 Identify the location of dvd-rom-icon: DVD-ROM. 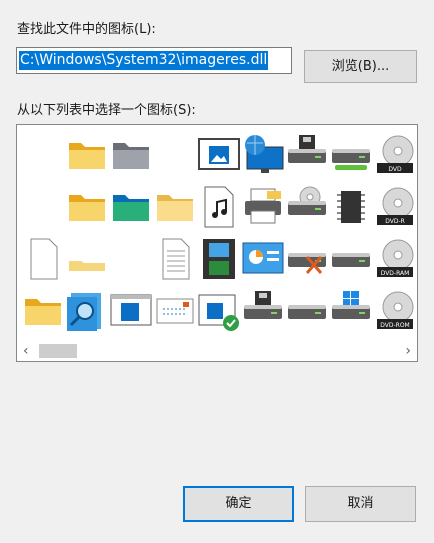
(395, 311).